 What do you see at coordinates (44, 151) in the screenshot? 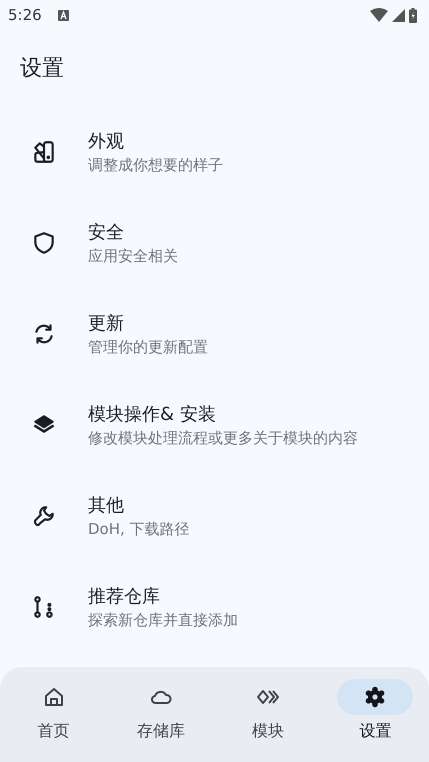
I see `palette-icon` at bounding box center [44, 151].